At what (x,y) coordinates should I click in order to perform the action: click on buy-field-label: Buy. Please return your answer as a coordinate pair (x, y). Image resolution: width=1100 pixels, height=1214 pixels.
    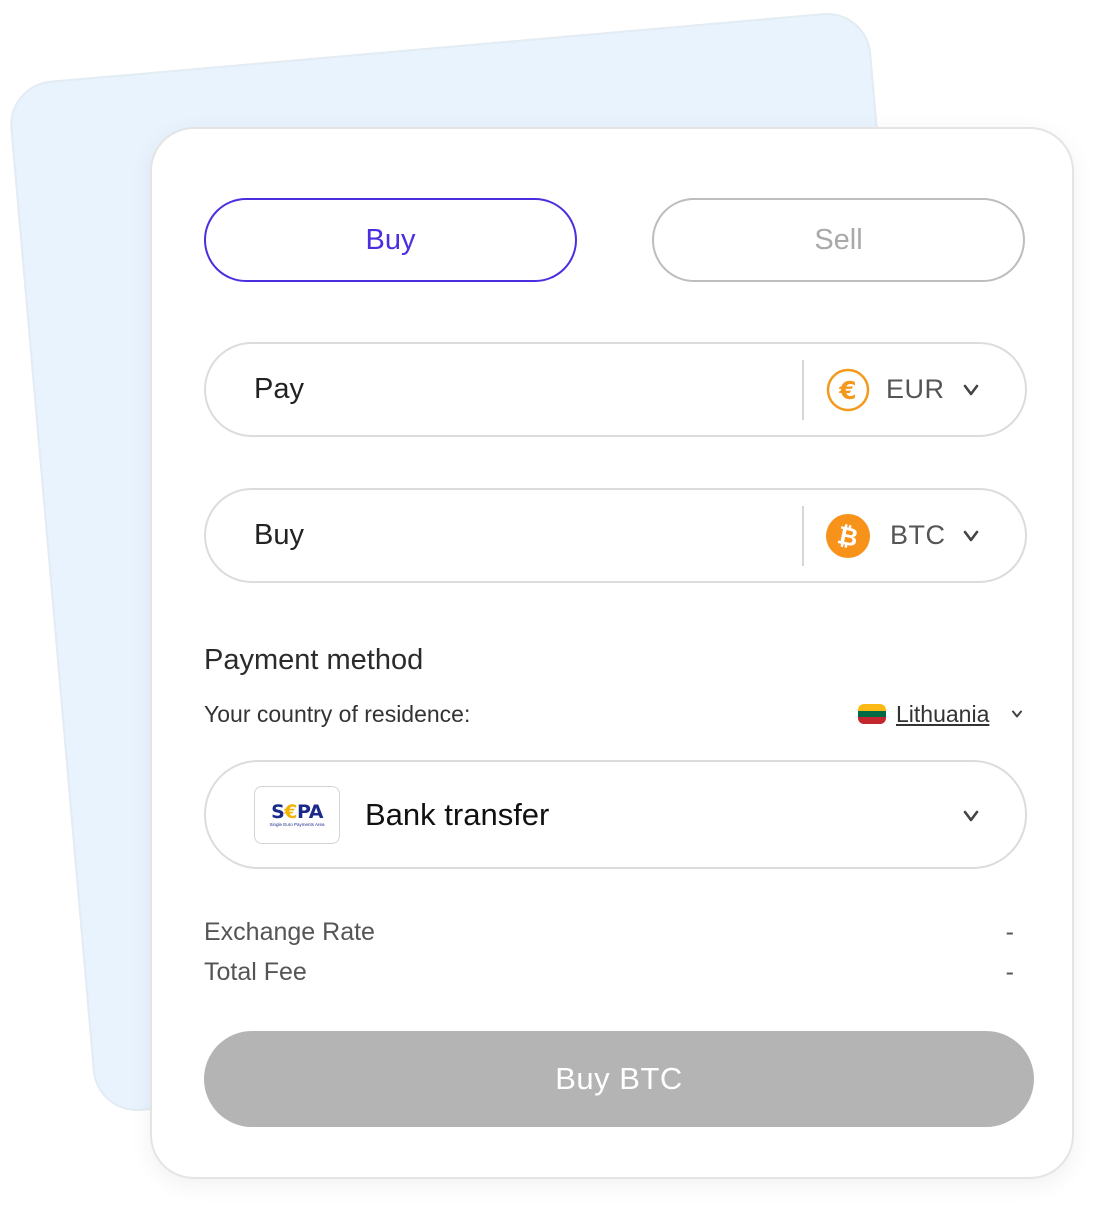
    Looking at the image, I should click on (279, 535).